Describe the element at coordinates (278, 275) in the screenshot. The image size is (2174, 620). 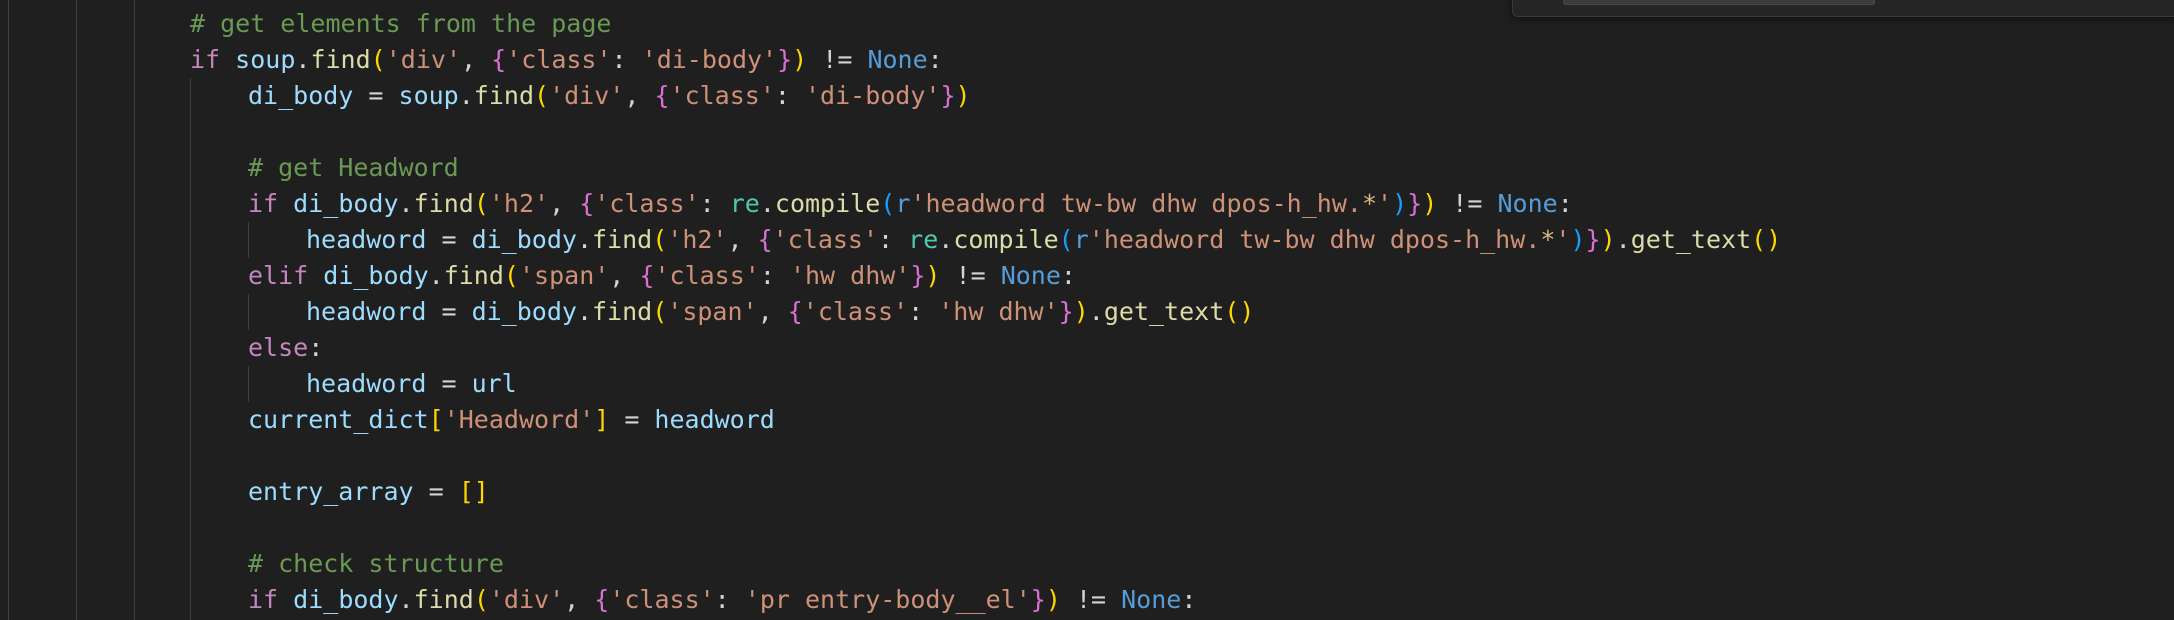
I see `code-token: elif` at that location.